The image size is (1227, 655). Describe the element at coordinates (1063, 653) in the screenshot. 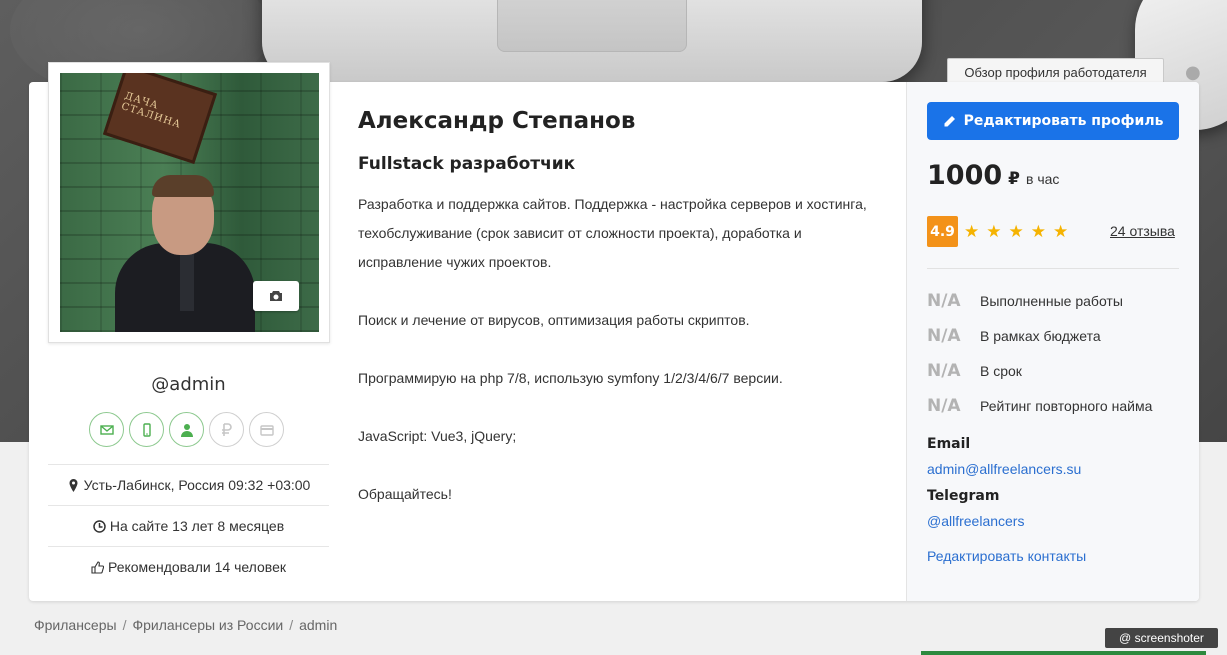

I see `green-footer-bar` at that location.